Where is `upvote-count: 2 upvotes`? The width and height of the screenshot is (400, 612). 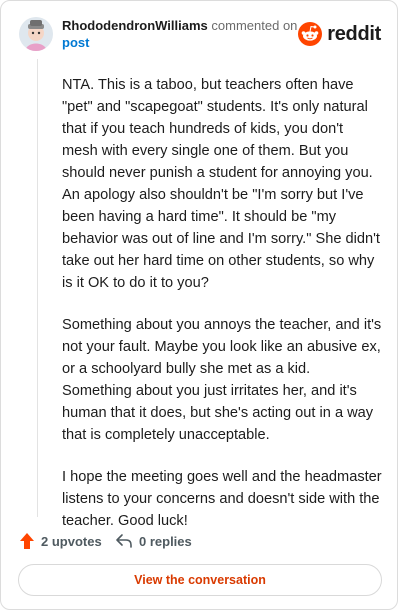 upvote-count: 2 upvotes is located at coordinates (71, 541).